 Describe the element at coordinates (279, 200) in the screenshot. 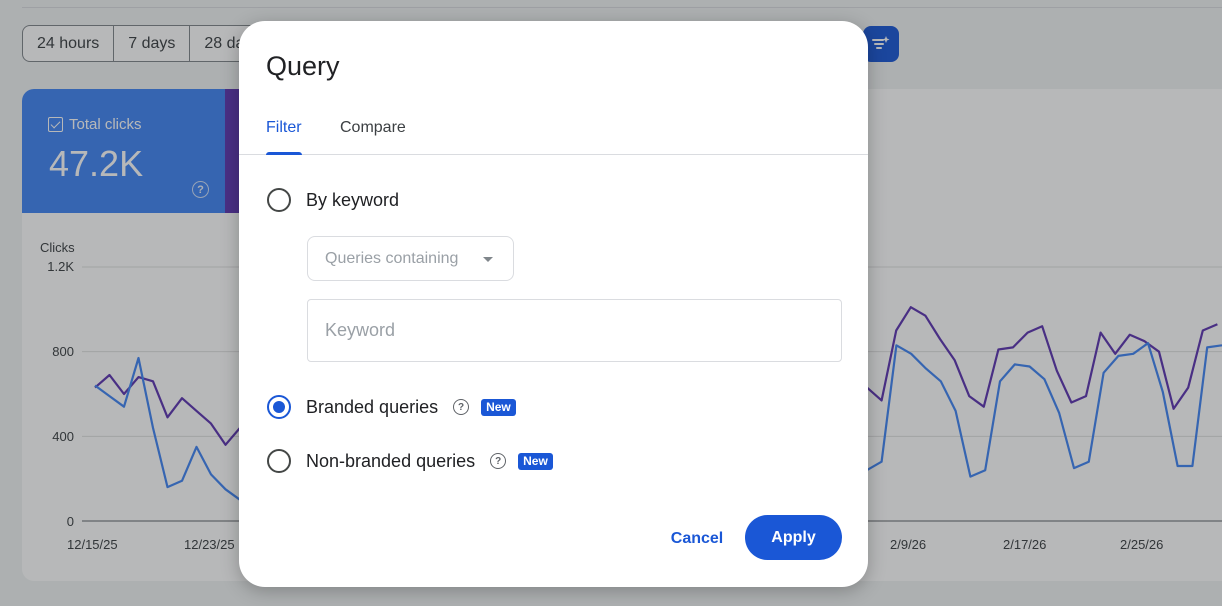

I see `by-keyword-radio` at that location.